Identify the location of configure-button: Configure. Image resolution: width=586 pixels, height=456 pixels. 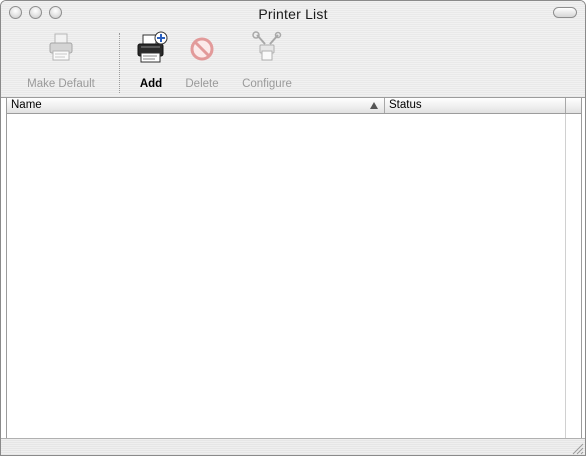
(267, 61).